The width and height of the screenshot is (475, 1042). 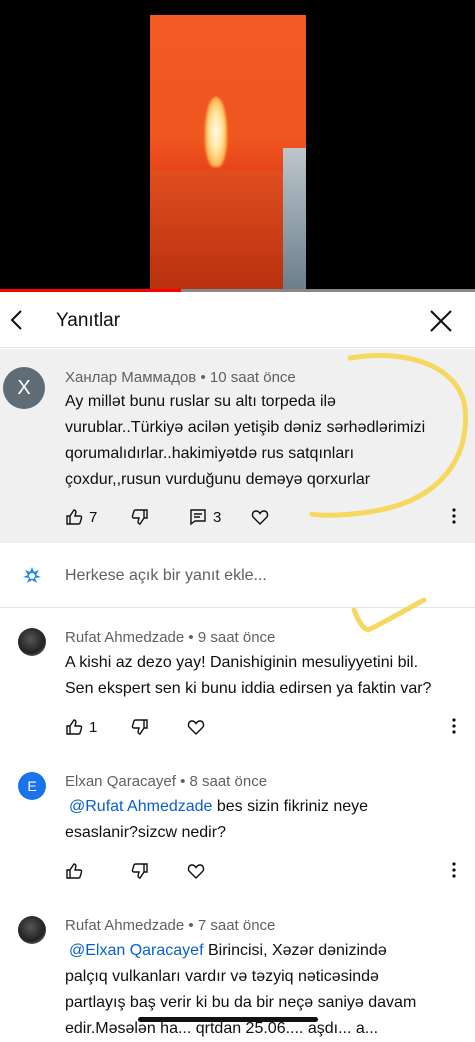 What do you see at coordinates (24, 388) in the screenshot?
I see `avatar: X` at bounding box center [24, 388].